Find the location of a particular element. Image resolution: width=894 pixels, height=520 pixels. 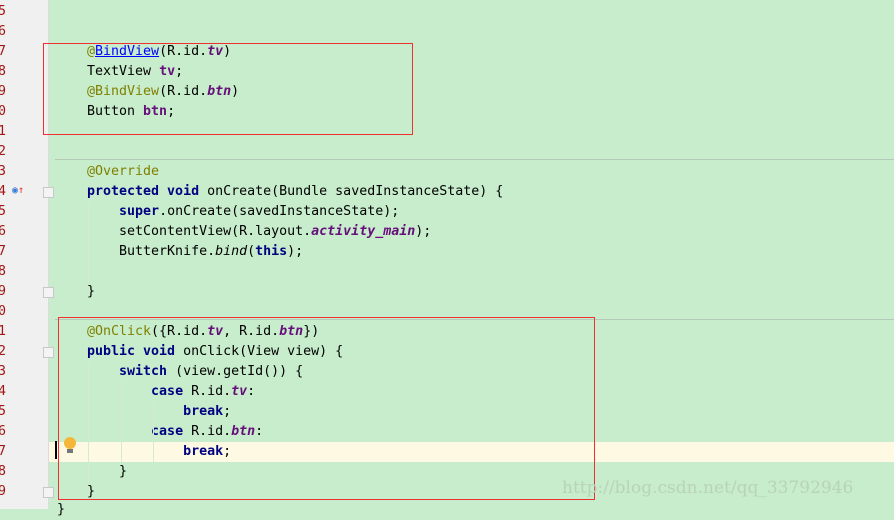

code-line: setContentView(R.layout.activity_main); is located at coordinates (259, 232).